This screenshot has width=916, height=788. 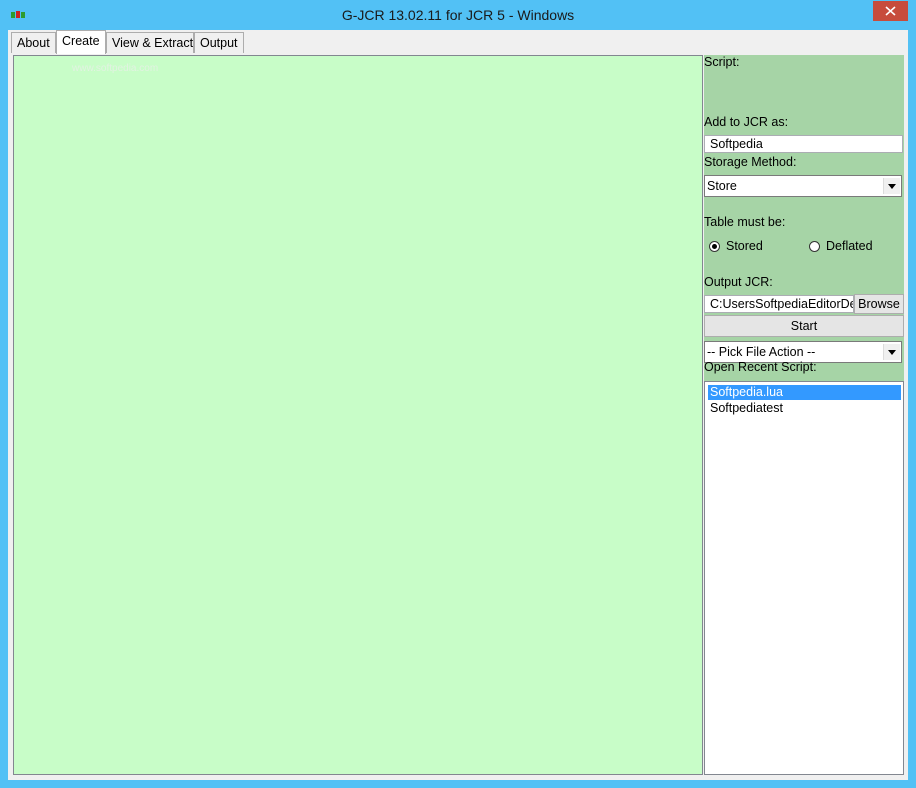 What do you see at coordinates (804, 326) in the screenshot?
I see `start-button: Start` at bounding box center [804, 326].